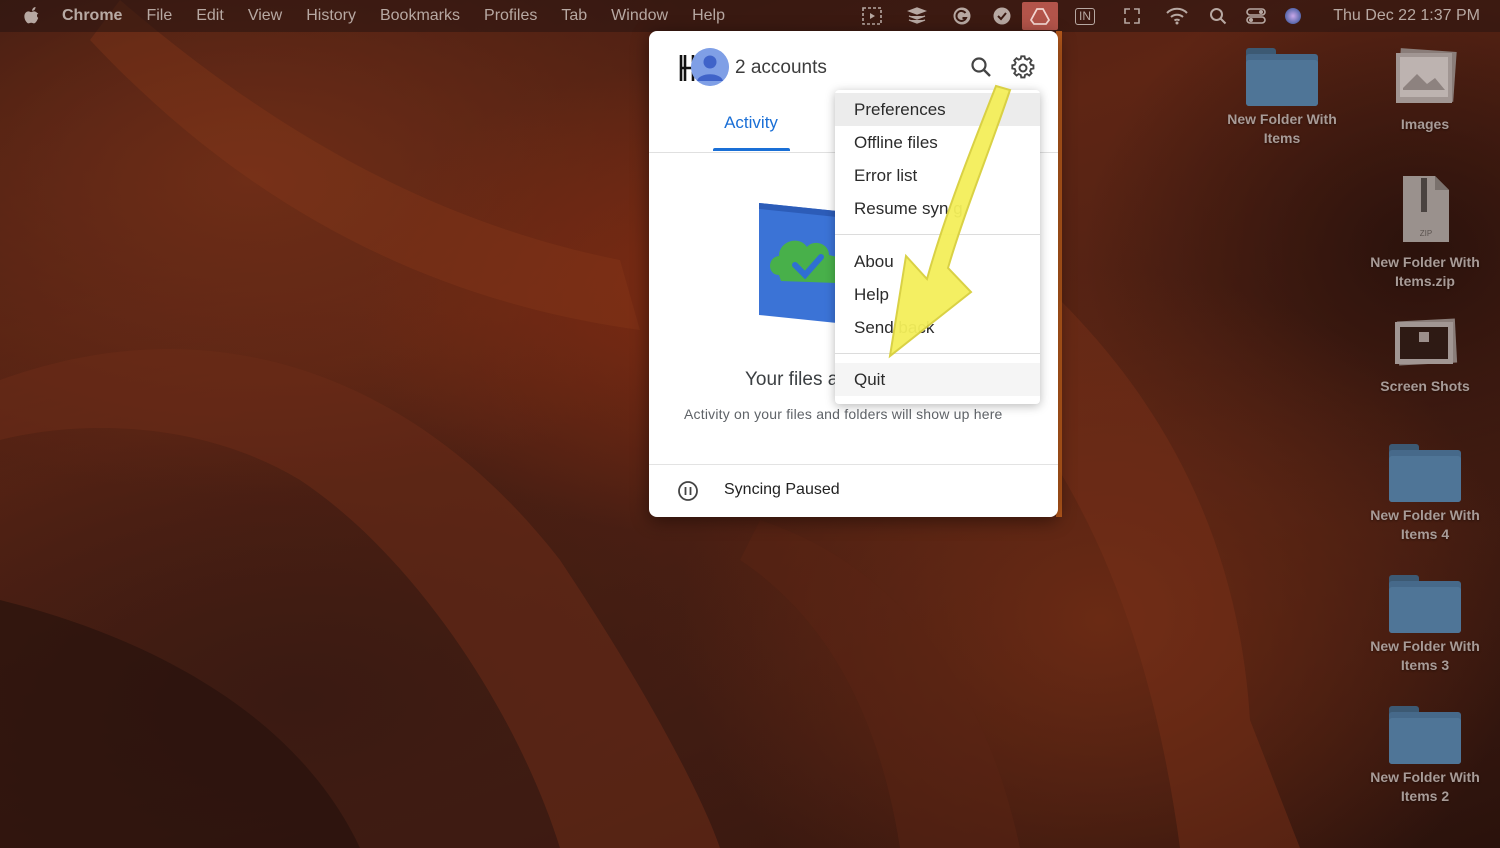 This screenshot has height=848, width=1500. I want to click on desktop-zip-new-folder-with-items: ZIP New Folder With Items.zip, so click(1425, 232).